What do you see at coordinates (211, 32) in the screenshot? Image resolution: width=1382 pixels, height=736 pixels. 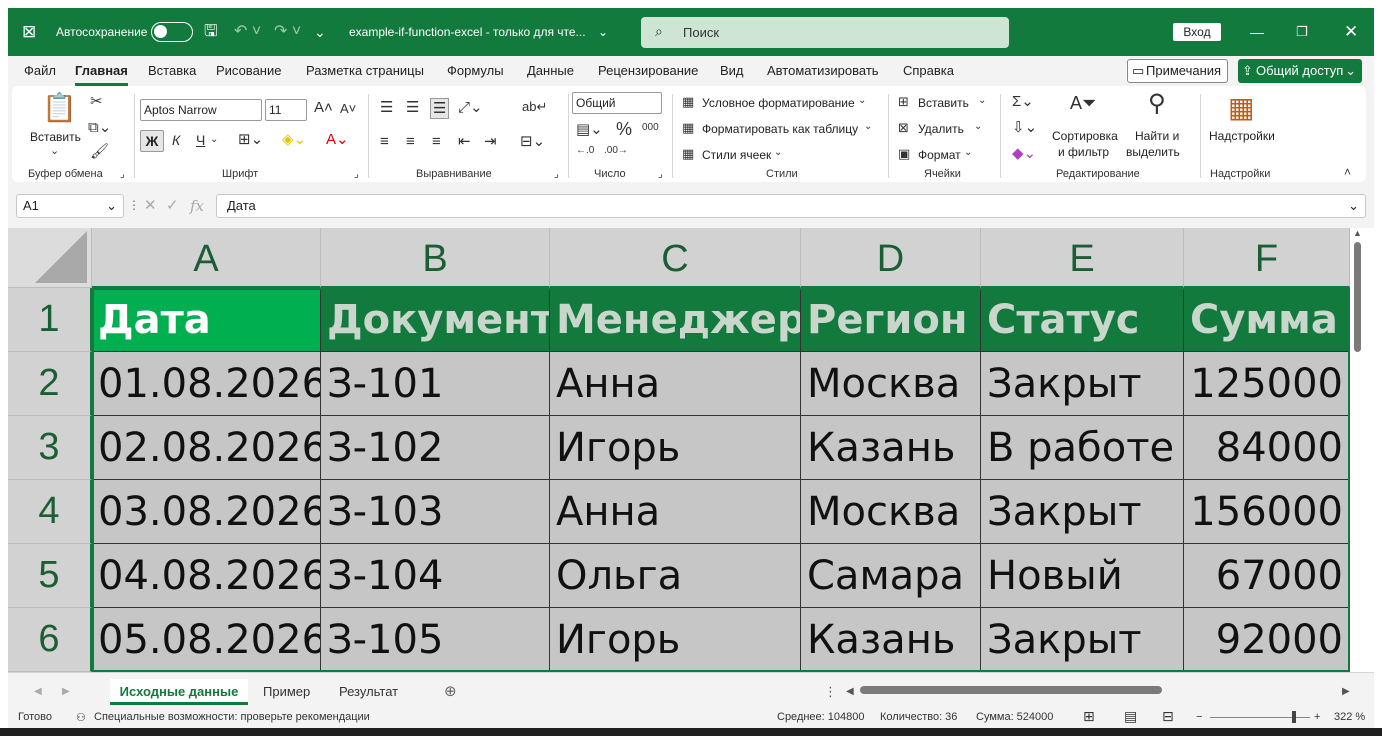 I see `save-icon: 🖫` at bounding box center [211, 32].